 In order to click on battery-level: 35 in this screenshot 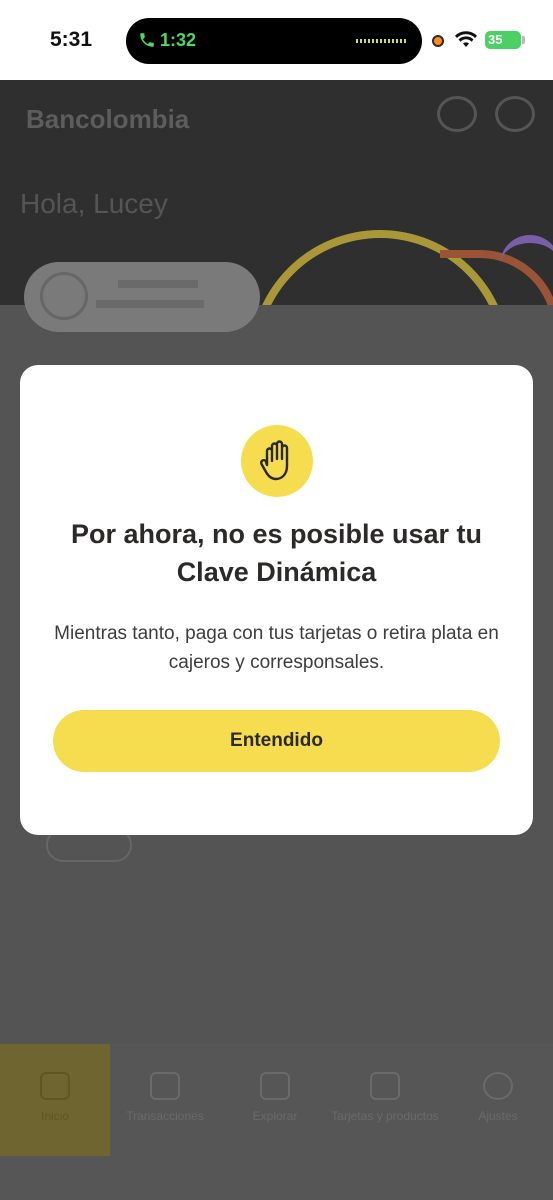, I will do `click(495, 39)`.